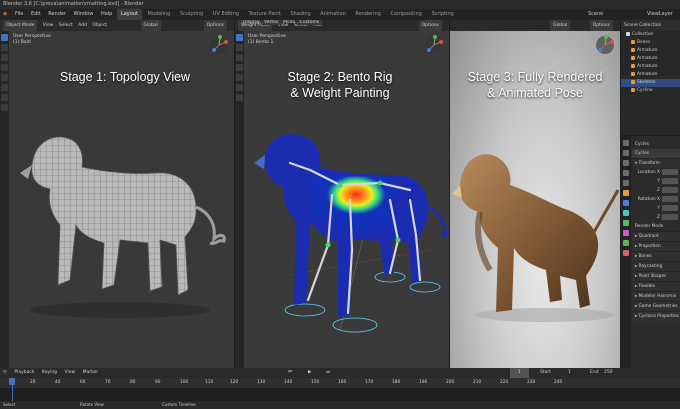 The width and height of the screenshot is (680, 409). What do you see at coordinates (5, 14) in the screenshot?
I see `blender-logo-icon: ◉` at bounding box center [5, 14].